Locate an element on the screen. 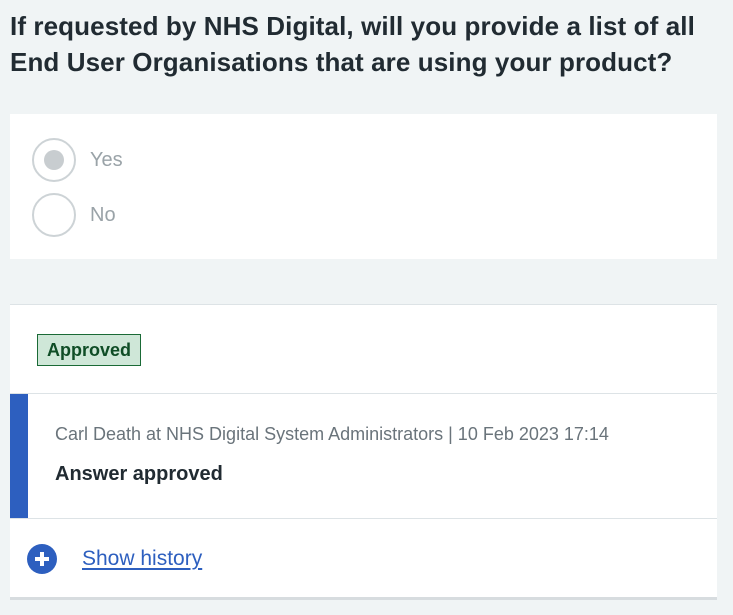 The height and width of the screenshot is (615, 733). radio-label-yes: Yes is located at coordinates (106, 159).